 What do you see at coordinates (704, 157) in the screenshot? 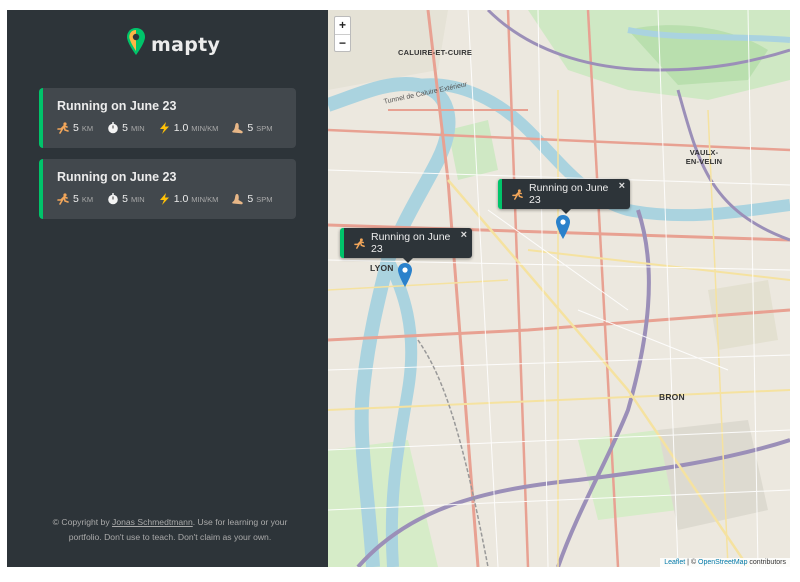
I see `place-label-vaulx: VAULX-EN-VELIN` at bounding box center [704, 157].